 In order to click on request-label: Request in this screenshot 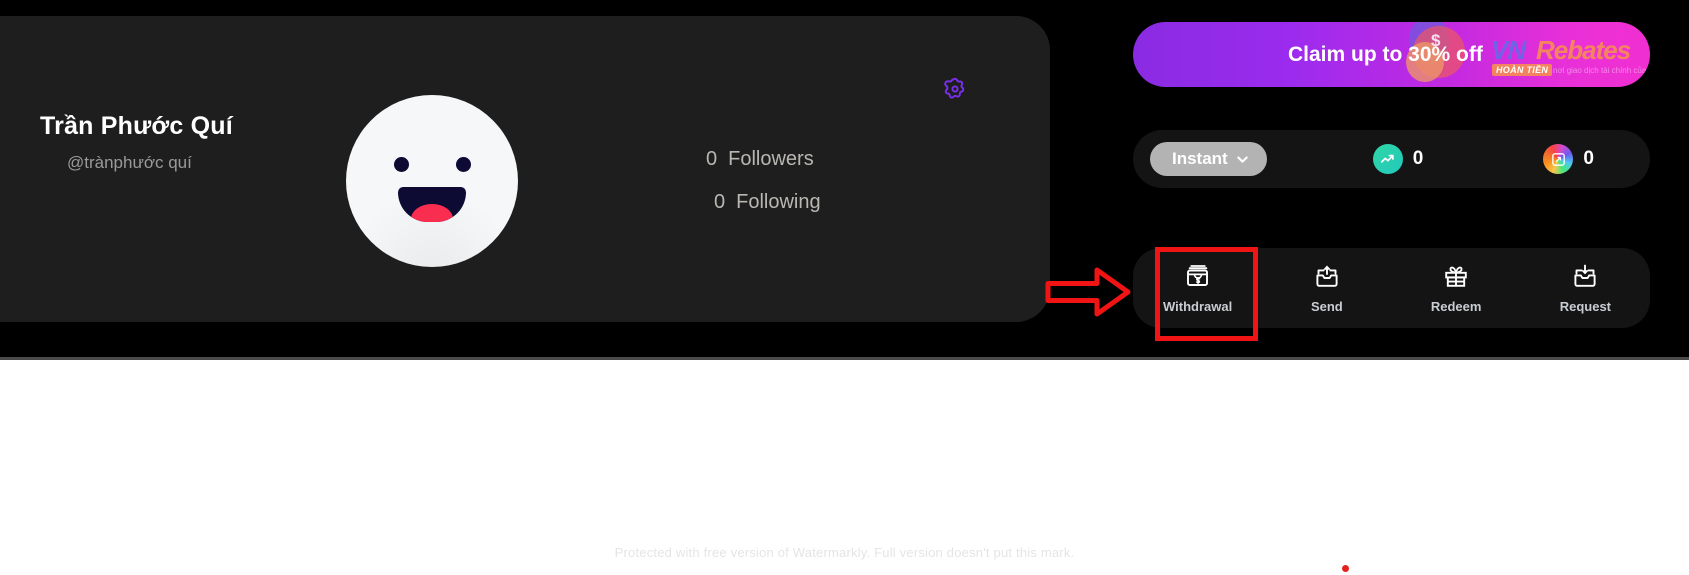, I will do `click(1585, 306)`.